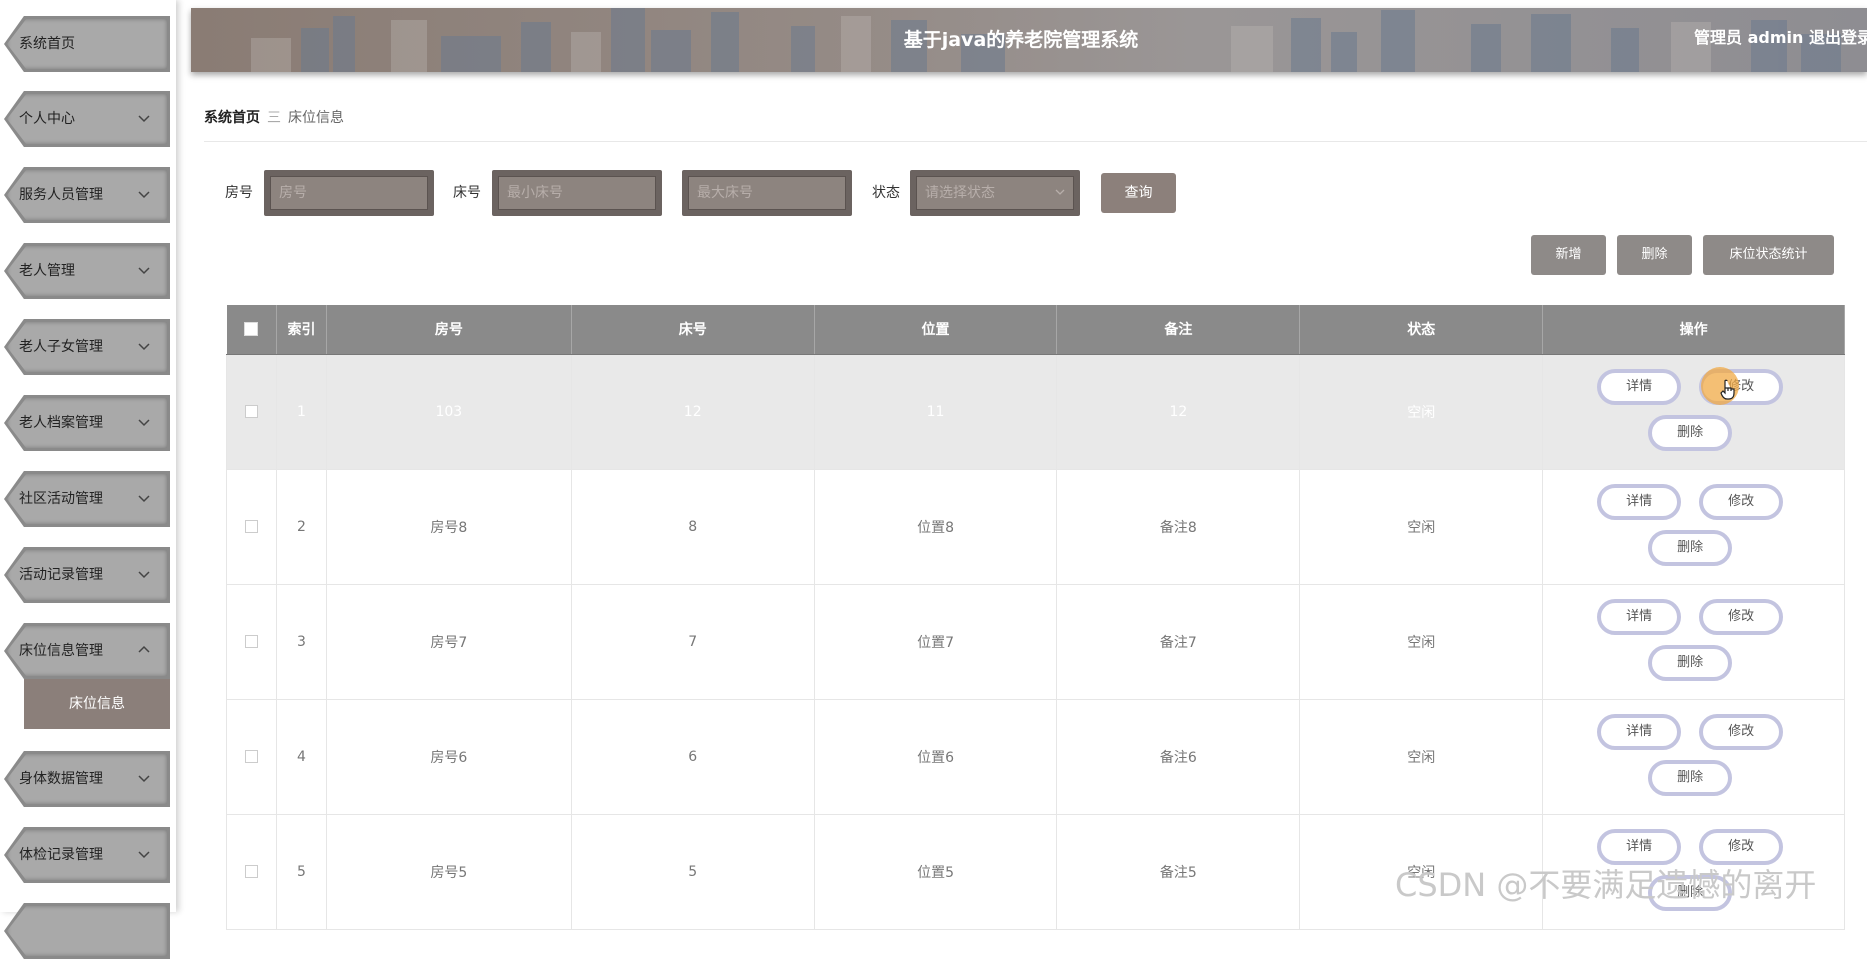 Image resolution: width=1867 pixels, height=959 pixels. Describe the element at coordinates (1768, 255) in the screenshot. I see `bed-stats-button: 床位状态统计` at that location.